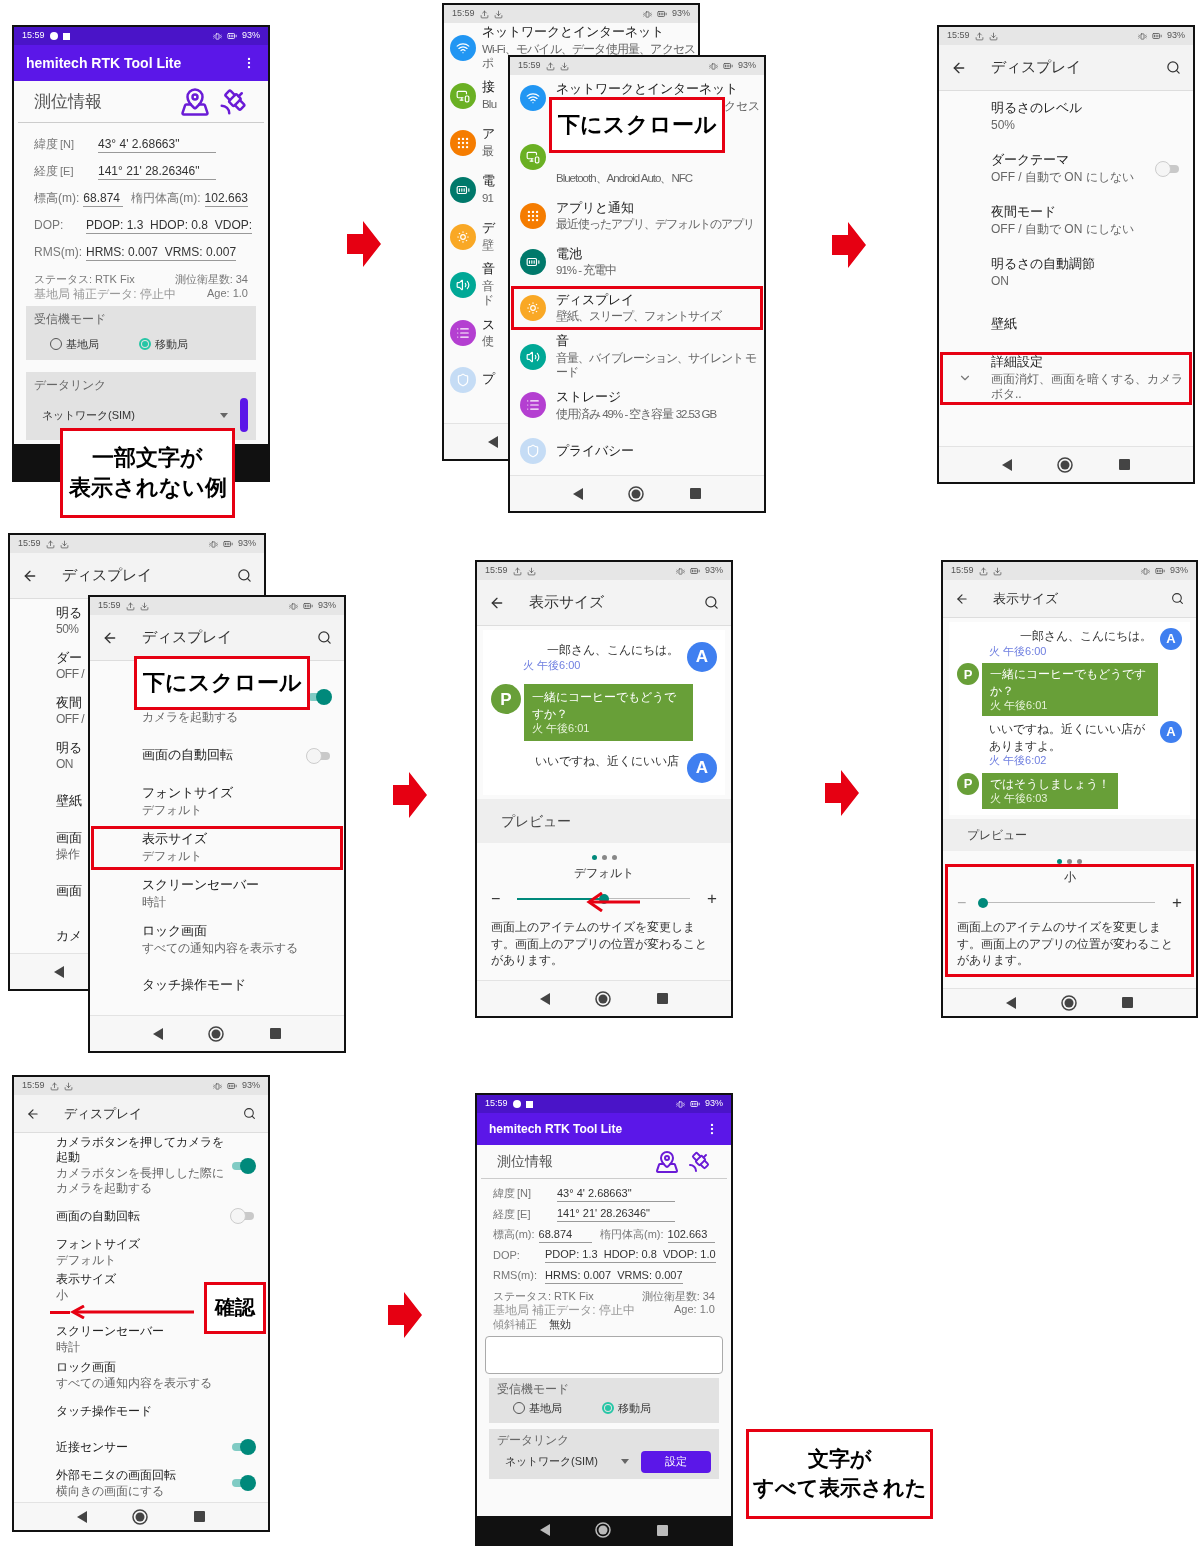 The height and width of the screenshot is (1546, 1198). Describe the element at coordinates (507, 1255) in the screenshot. I see `field-label: DOP:` at that location.